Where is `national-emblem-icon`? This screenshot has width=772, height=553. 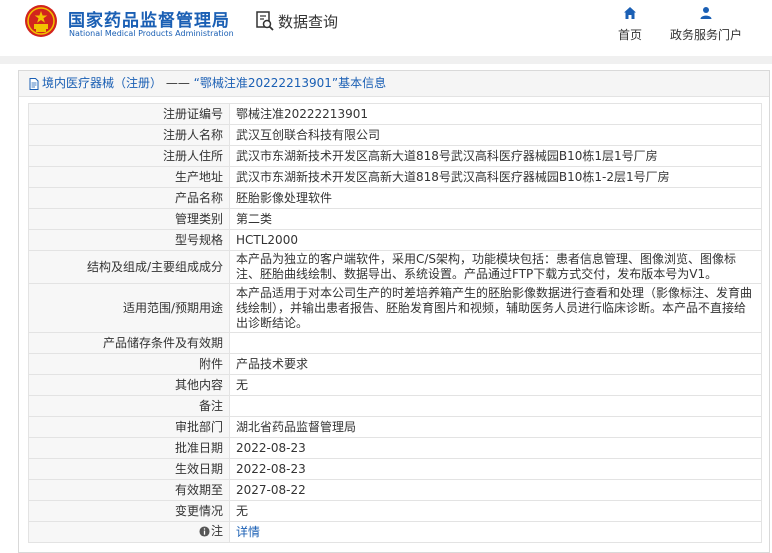 national-emblem-icon is located at coordinates (41, 21).